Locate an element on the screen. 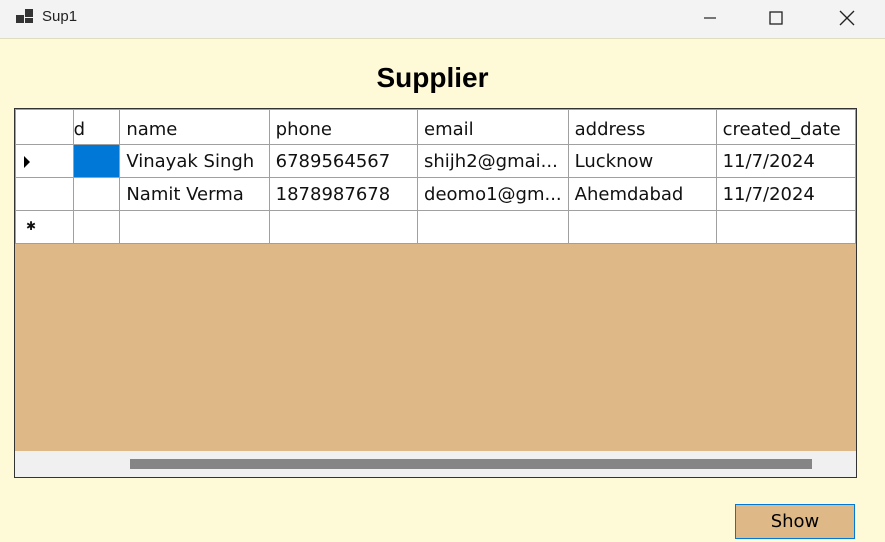  close-button is located at coordinates (847, 17).